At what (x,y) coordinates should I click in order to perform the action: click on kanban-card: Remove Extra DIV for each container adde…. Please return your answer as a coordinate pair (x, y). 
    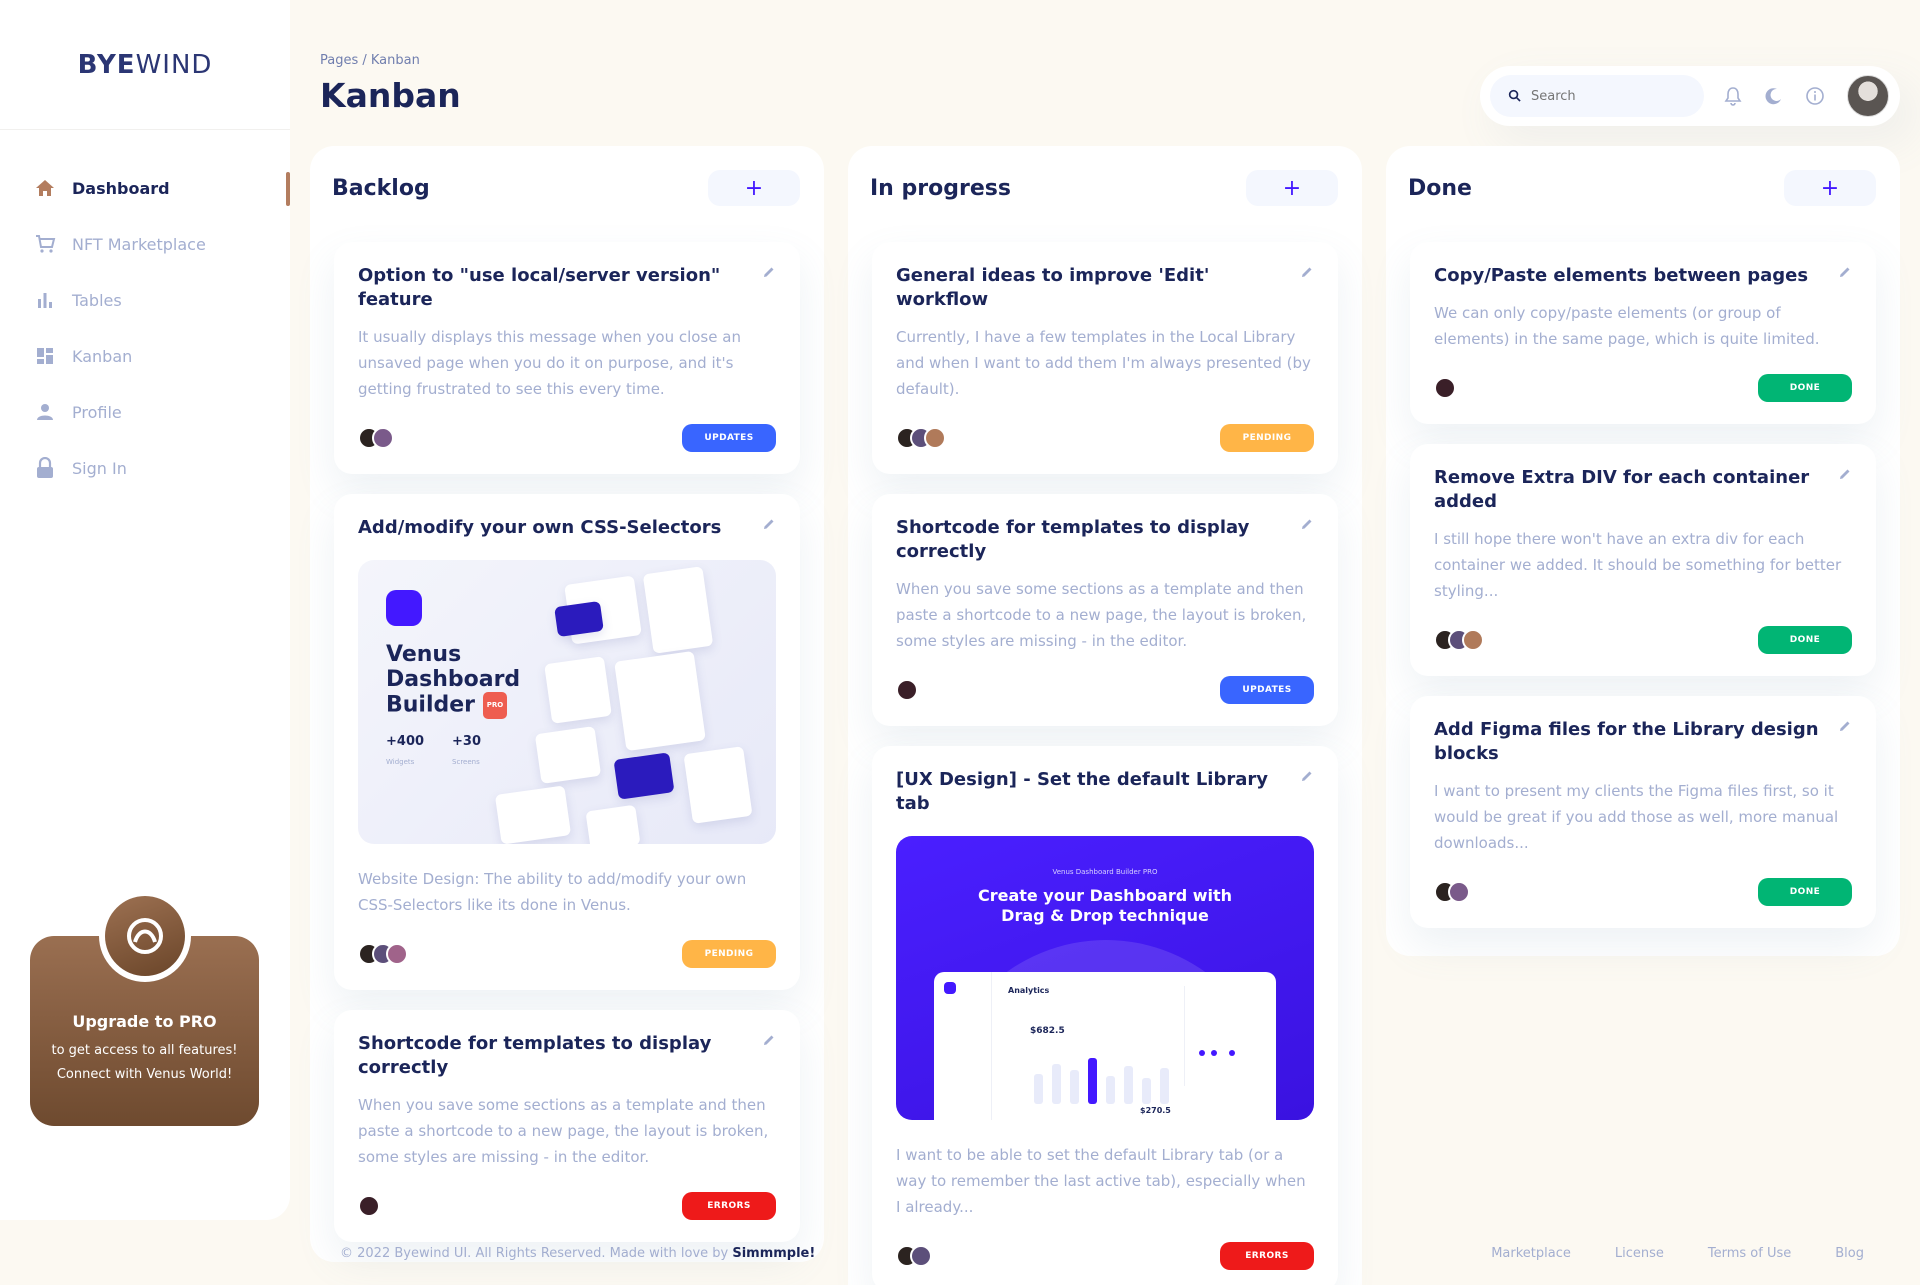
    Looking at the image, I should click on (1643, 560).